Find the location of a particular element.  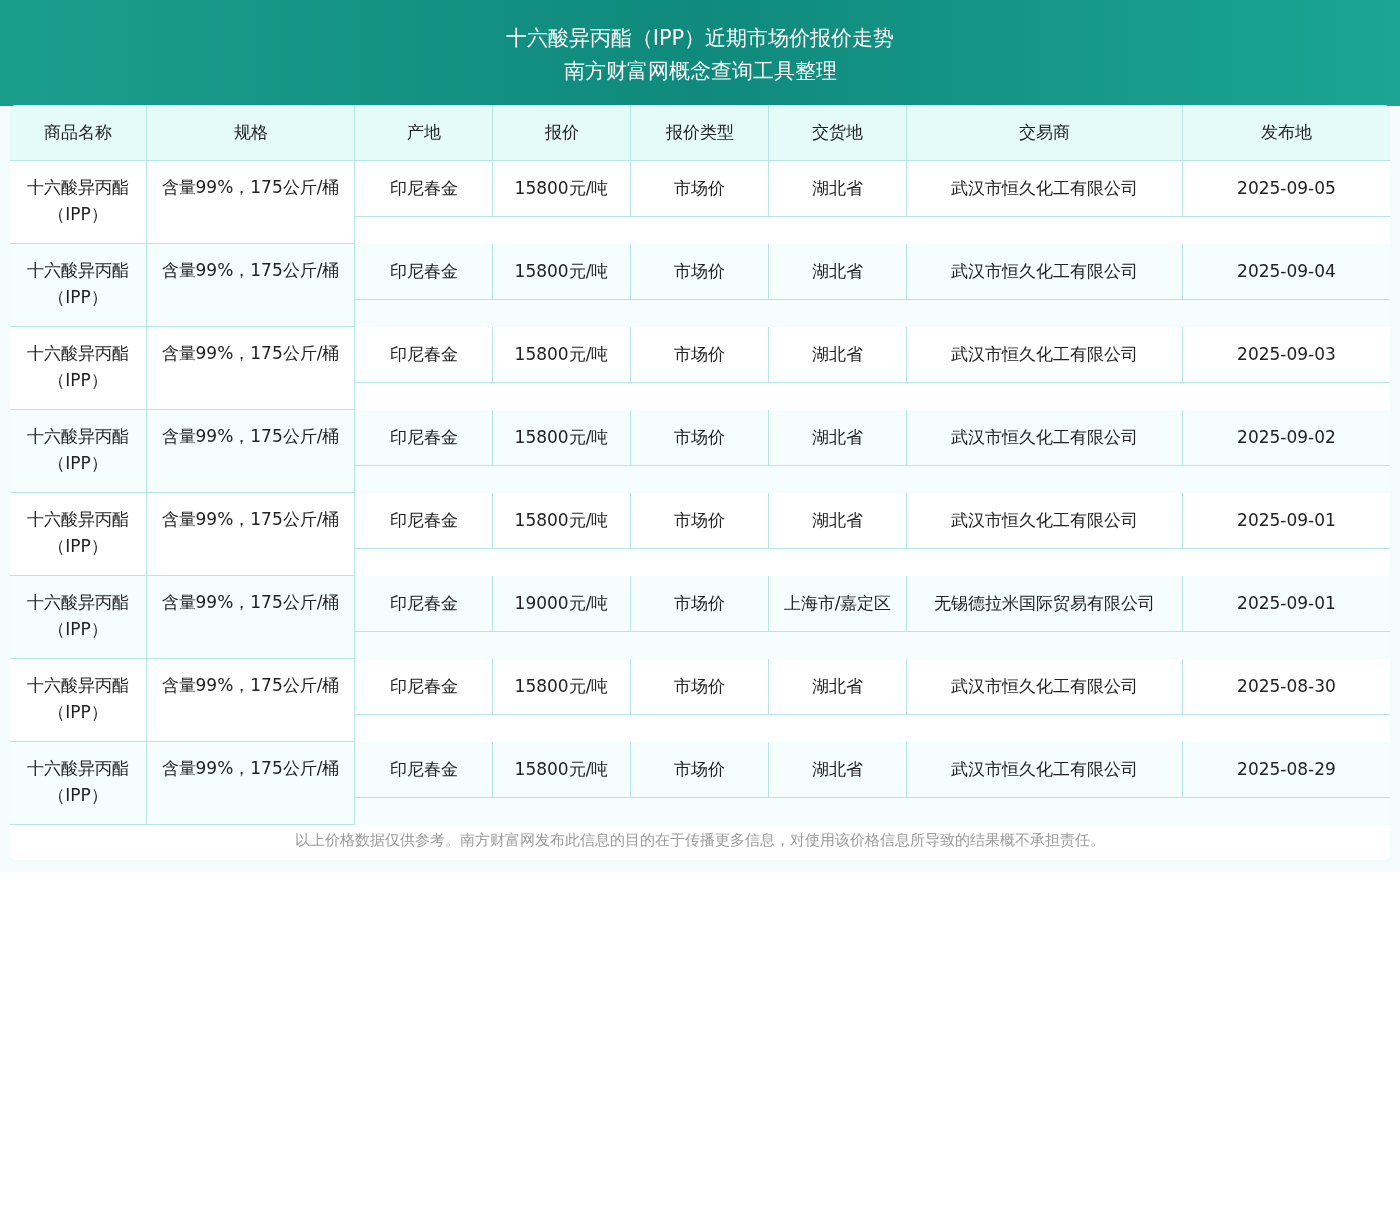

table-cell: 2025-09-04 is located at coordinates (1286, 272).